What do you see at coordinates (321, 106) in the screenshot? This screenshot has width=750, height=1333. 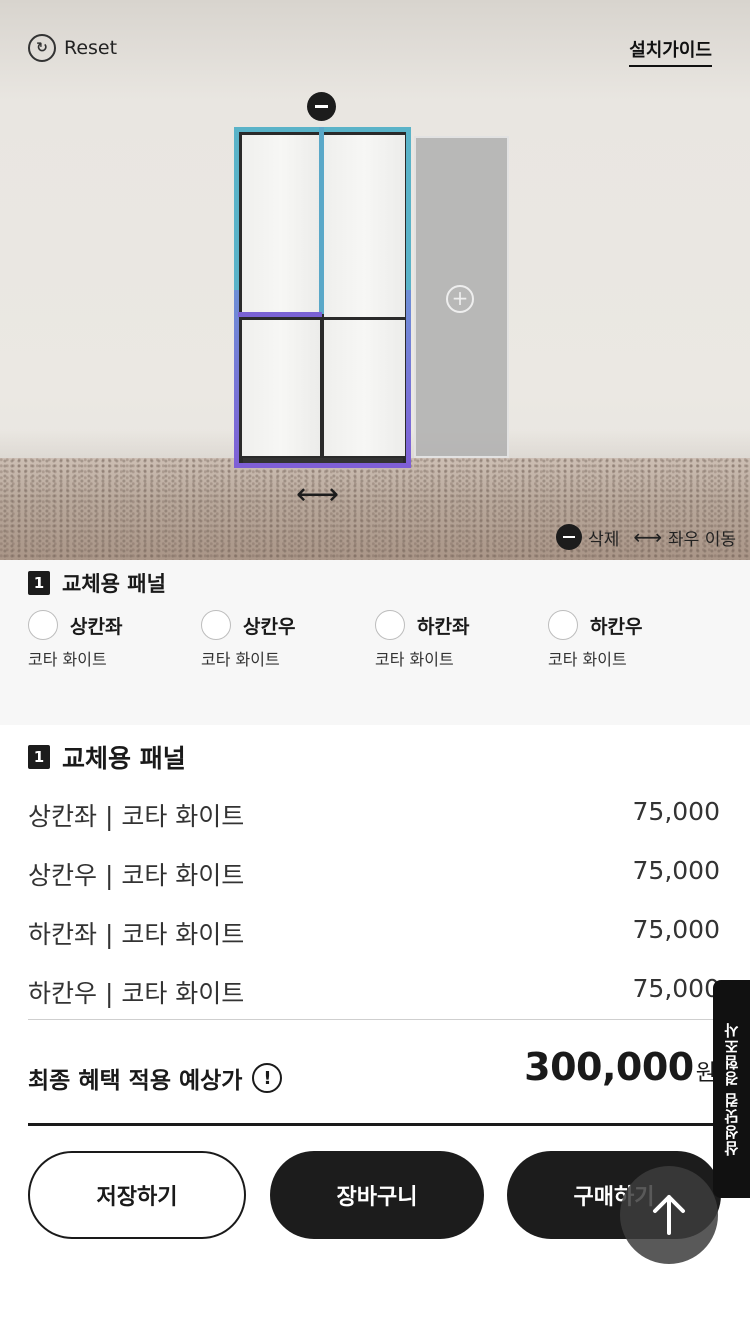 I see `remove-fridge-button` at bounding box center [321, 106].